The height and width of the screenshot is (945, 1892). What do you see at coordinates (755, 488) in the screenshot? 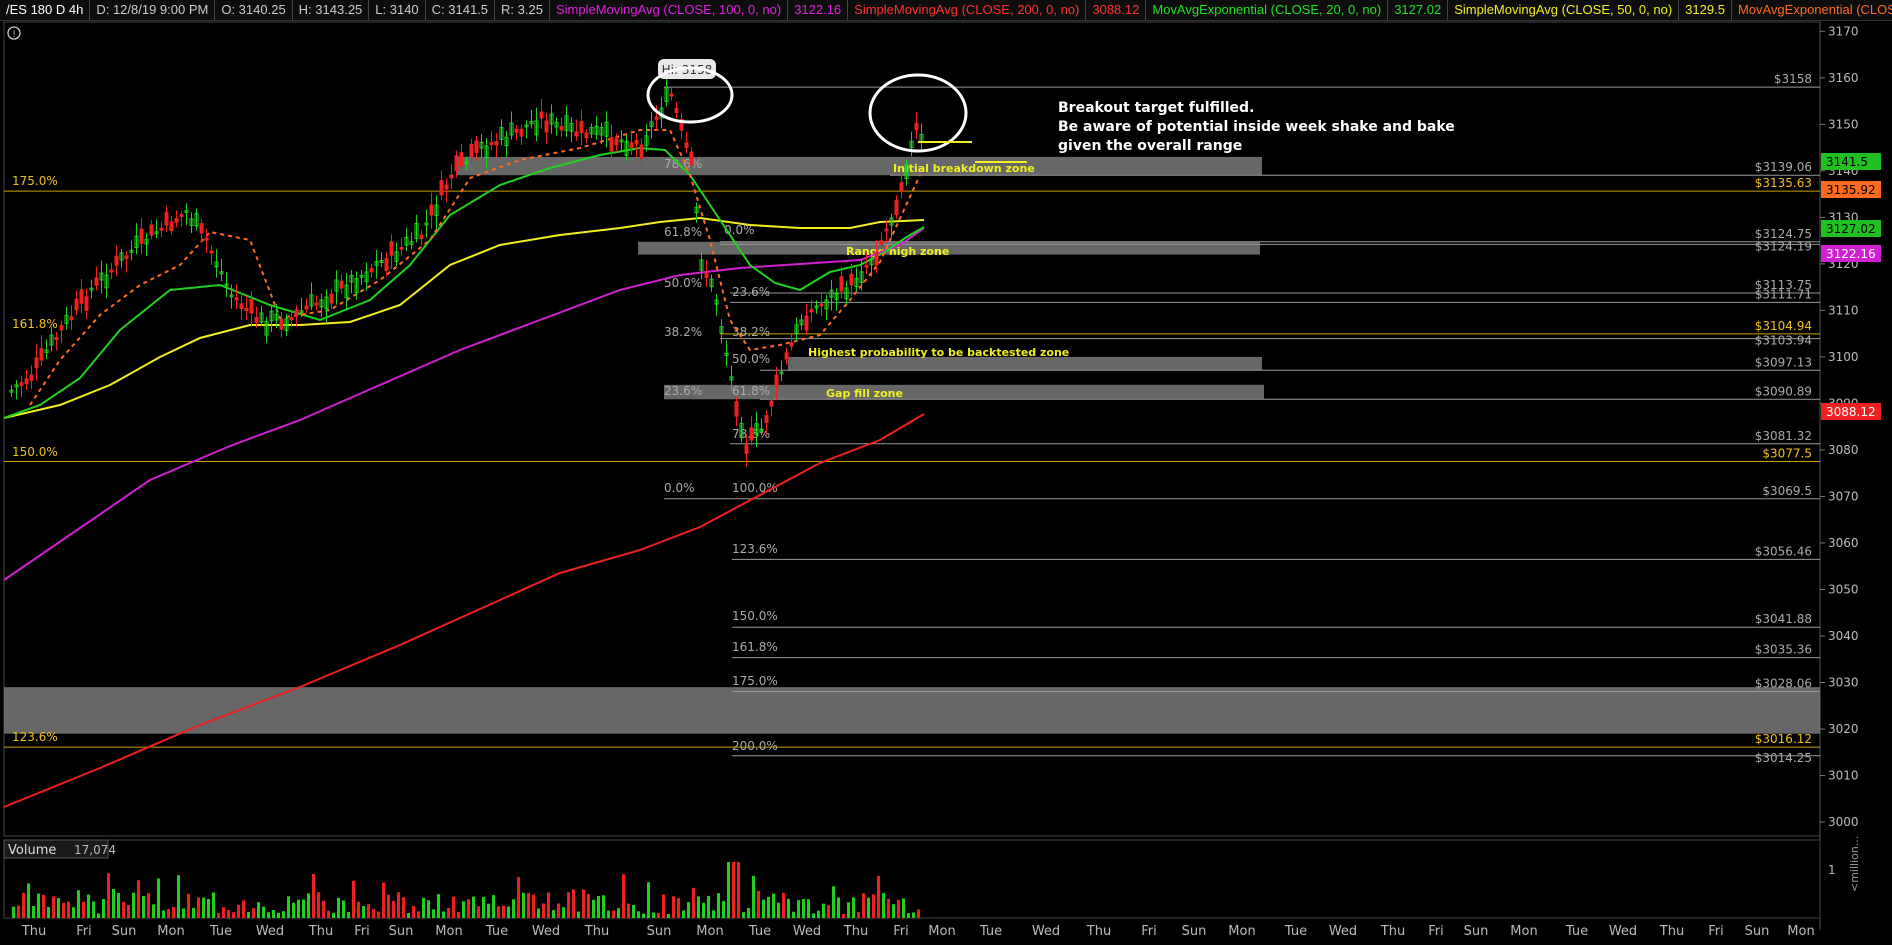
I see `fib-level-label: 100.0%` at bounding box center [755, 488].